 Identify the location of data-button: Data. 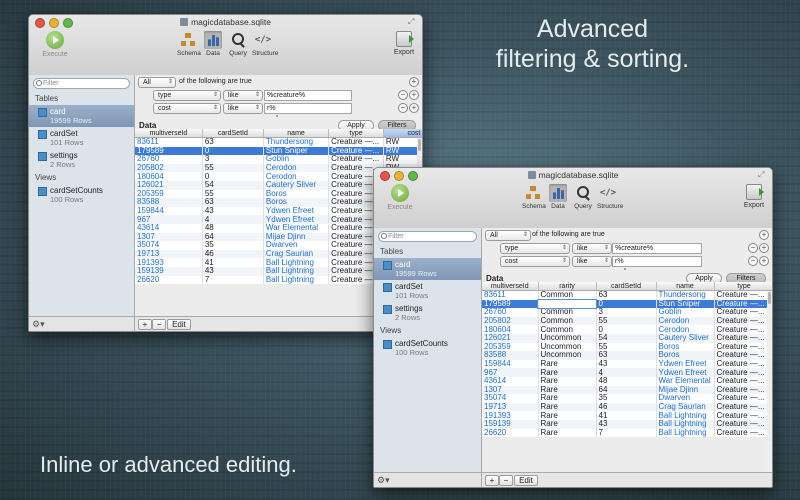
(213, 43).